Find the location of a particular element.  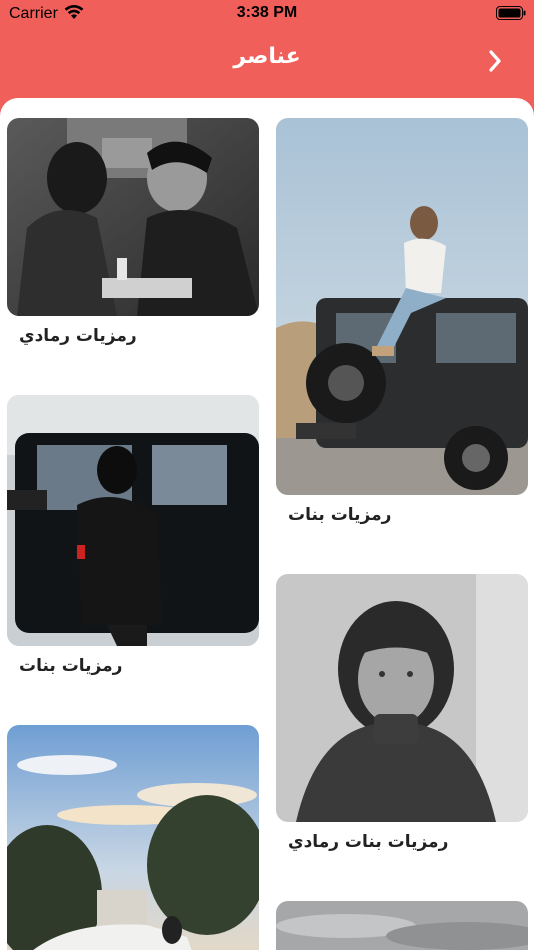

page-title: عناصر is located at coordinates (267, 56).